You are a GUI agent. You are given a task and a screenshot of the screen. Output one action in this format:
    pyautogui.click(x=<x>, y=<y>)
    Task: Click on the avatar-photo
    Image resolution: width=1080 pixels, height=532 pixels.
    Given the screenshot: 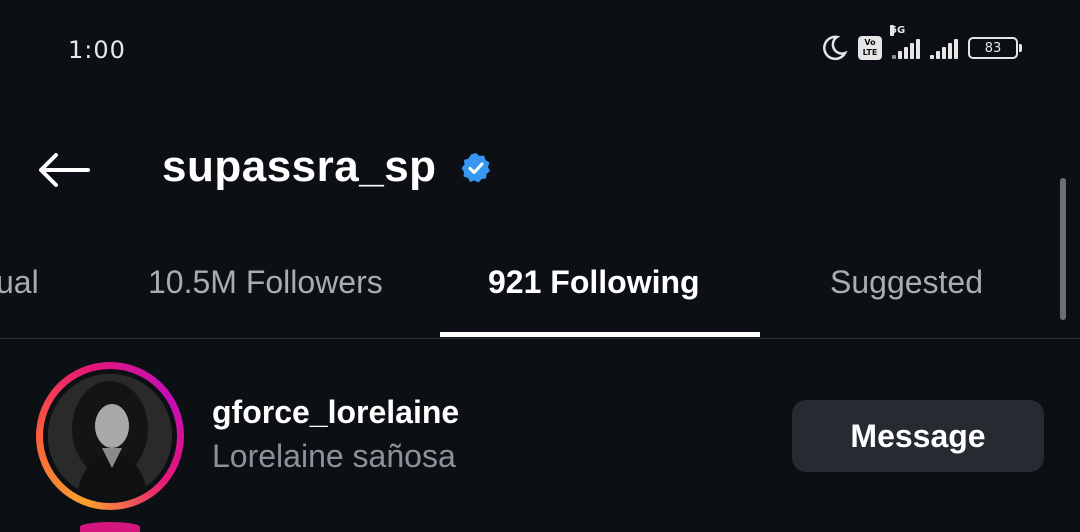 What is the action you would take?
    pyautogui.click(x=110, y=436)
    